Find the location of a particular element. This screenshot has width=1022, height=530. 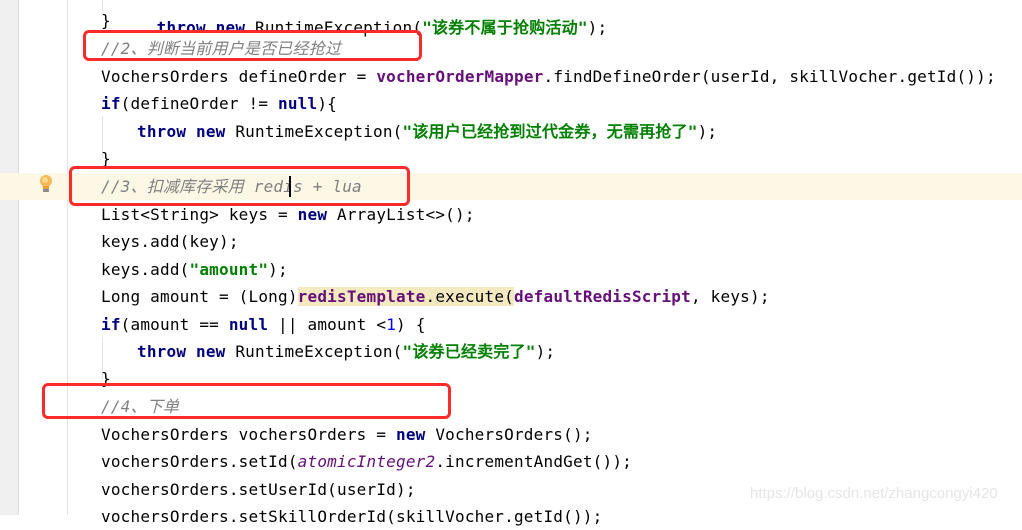

code-line: throw new RuntimeException("该券已经卖完了"); is located at coordinates (346, 351).